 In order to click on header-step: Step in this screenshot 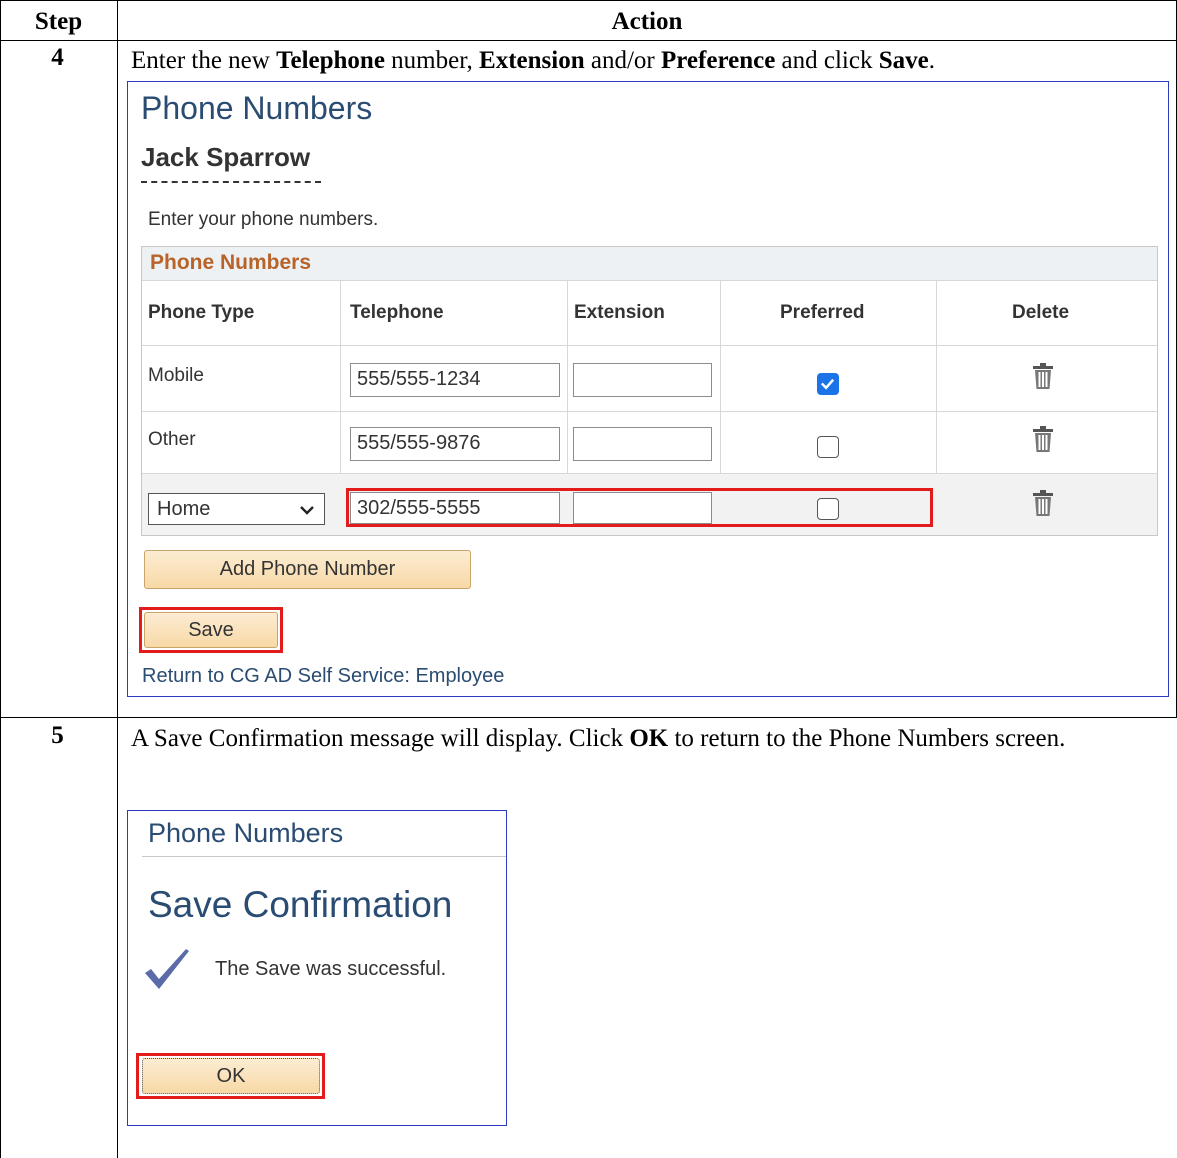, I will do `click(58, 21)`.